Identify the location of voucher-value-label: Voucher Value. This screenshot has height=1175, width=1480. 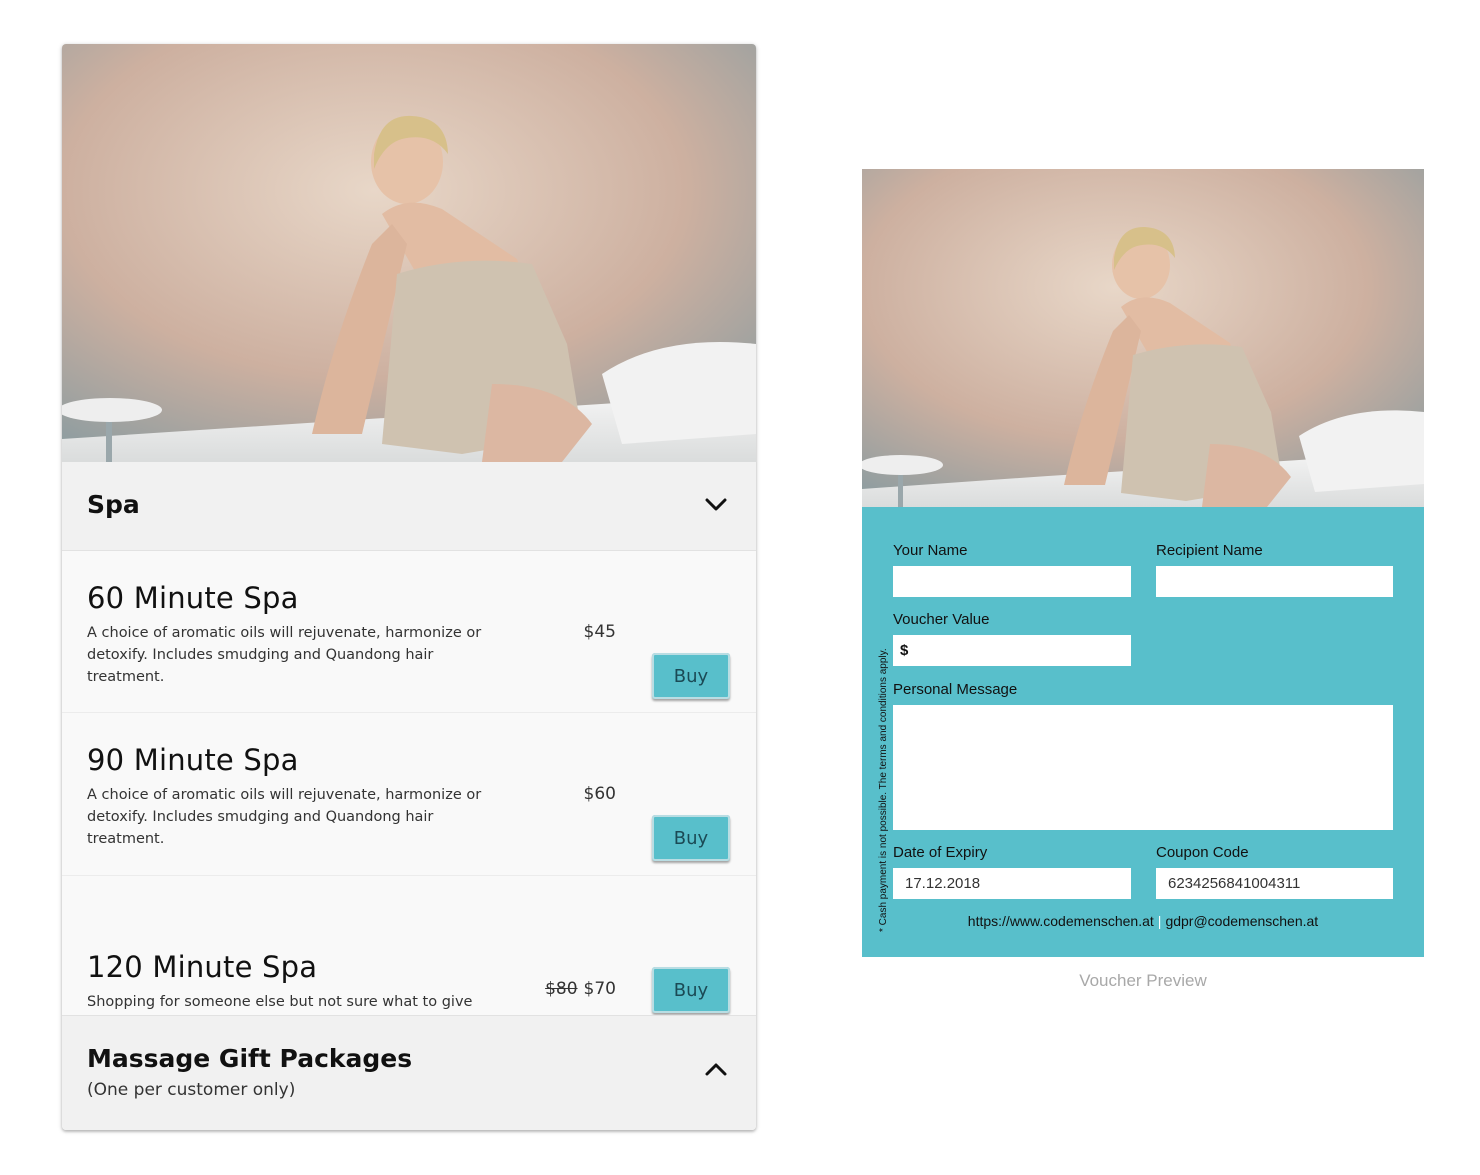
(941, 619).